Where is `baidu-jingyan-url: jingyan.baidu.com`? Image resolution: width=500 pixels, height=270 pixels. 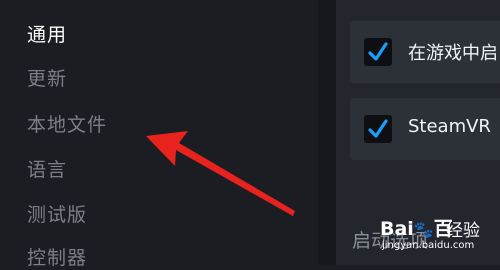
baidu-jingyan-url: jingyan.baidu.com is located at coordinates (428, 245).